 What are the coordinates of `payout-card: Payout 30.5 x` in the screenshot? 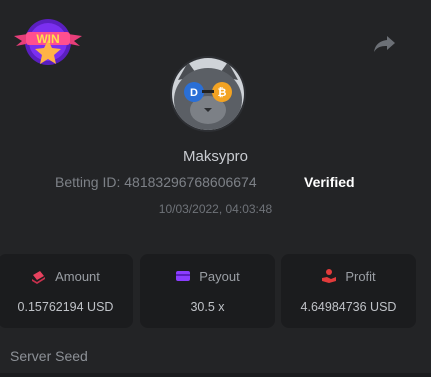 It's located at (207, 291).